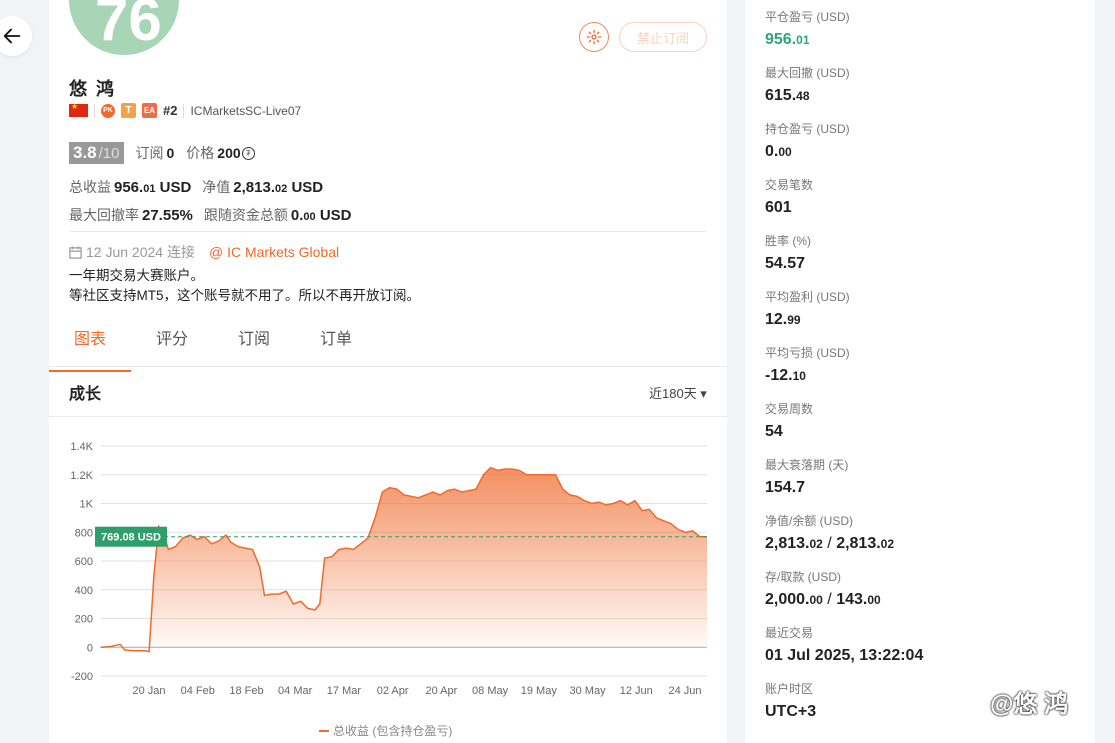 The width and height of the screenshot is (1115, 743). Describe the element at coordinates (678, 392) in the screenshot. I see `period-dropdown: 近180天 ▾` at that location.